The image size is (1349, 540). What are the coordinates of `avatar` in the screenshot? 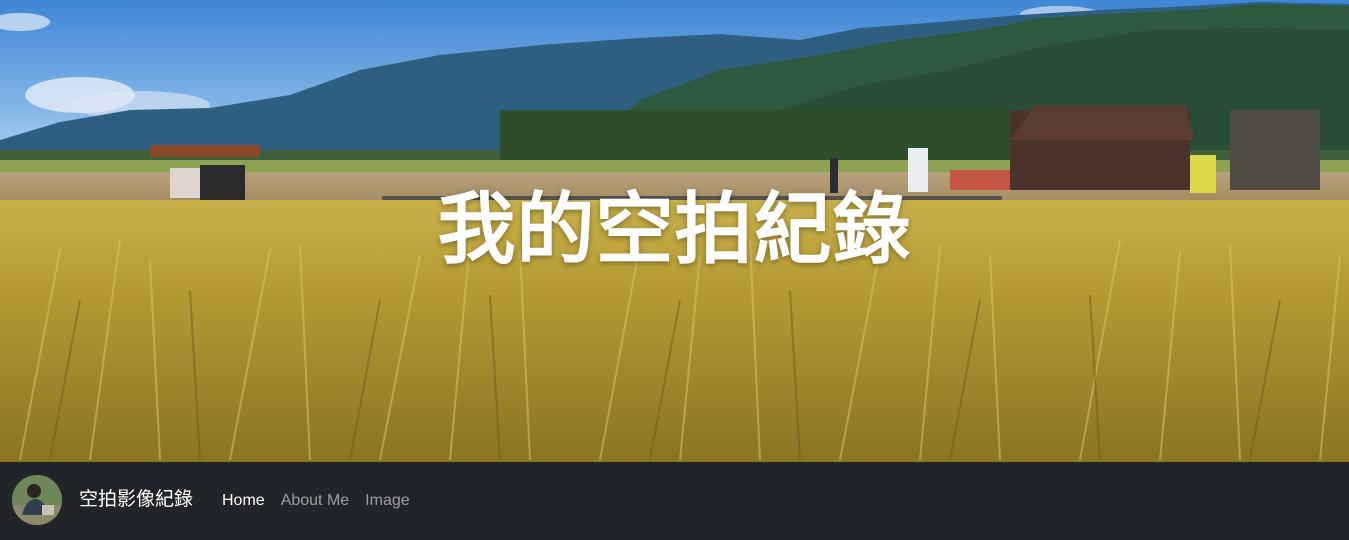 It's located at (37, 500).